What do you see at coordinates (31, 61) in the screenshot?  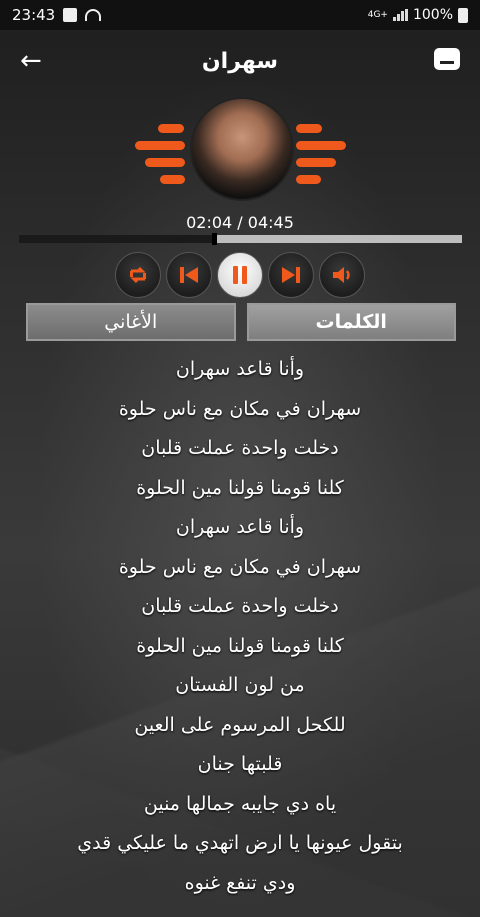 I see `arrow-left-icon: ←` at bounding box center [31, 61].